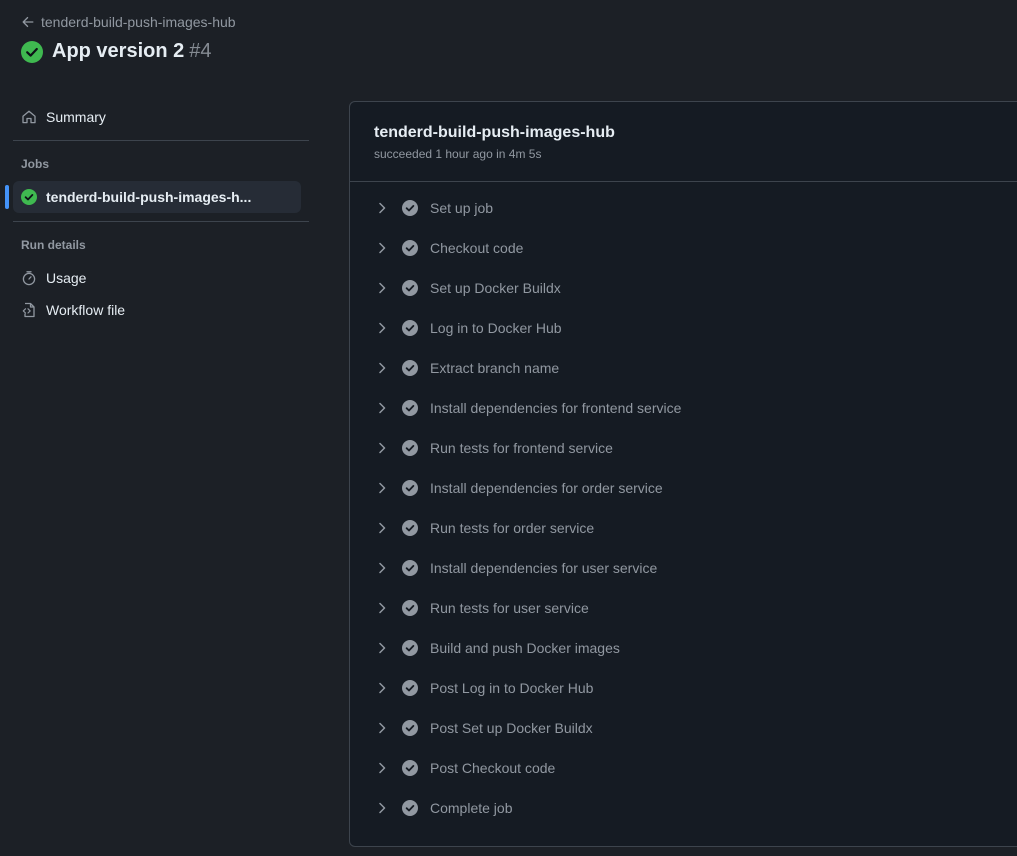  Describe the element at coordinates (76, 117) in the screenshot. I see `sidebar-item-label: Summary` at that location.